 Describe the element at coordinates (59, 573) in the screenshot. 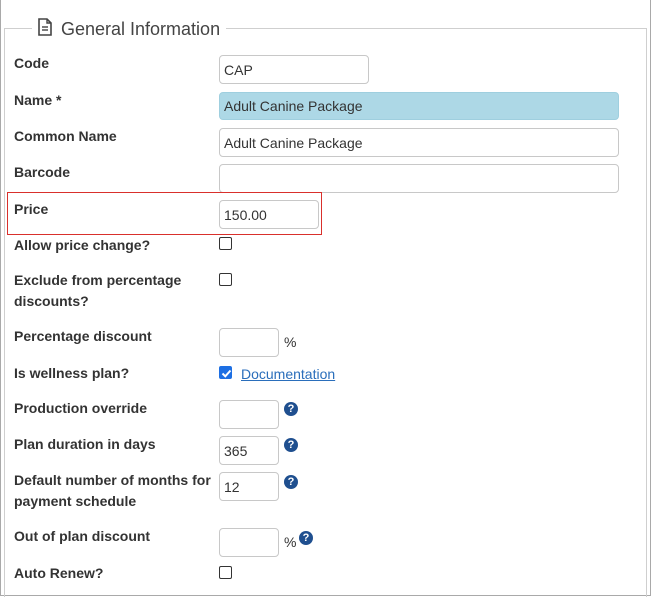

I see `auto-renew-label: Auto Renew?` at that location.